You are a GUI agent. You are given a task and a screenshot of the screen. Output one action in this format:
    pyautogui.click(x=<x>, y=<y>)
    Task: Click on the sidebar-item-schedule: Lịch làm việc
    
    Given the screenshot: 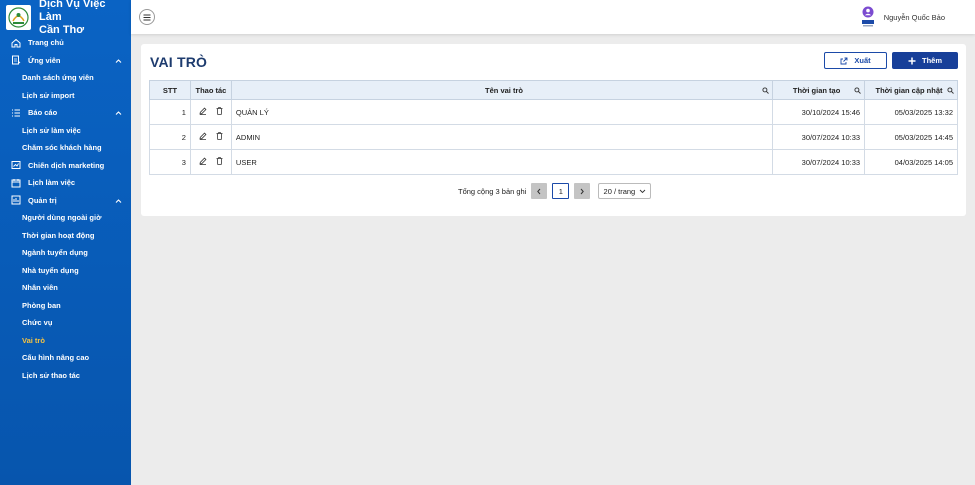 What is the action you would take?
    pyautogui.click(x=65, y=183)
    